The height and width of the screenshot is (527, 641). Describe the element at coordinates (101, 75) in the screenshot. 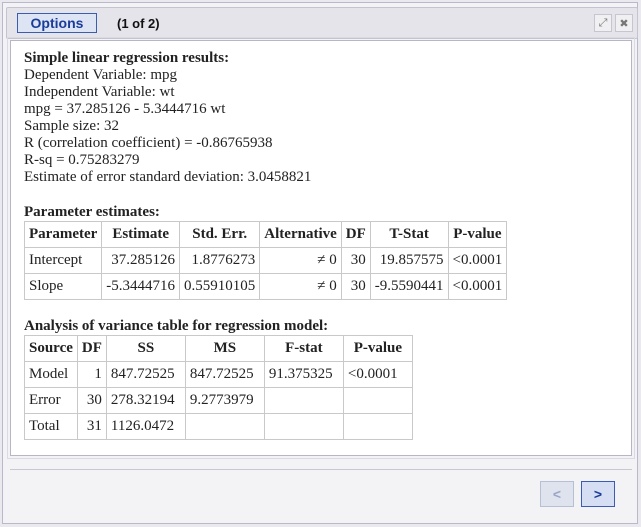

I see `results-line: Dependent Variable: mpg` at that location.